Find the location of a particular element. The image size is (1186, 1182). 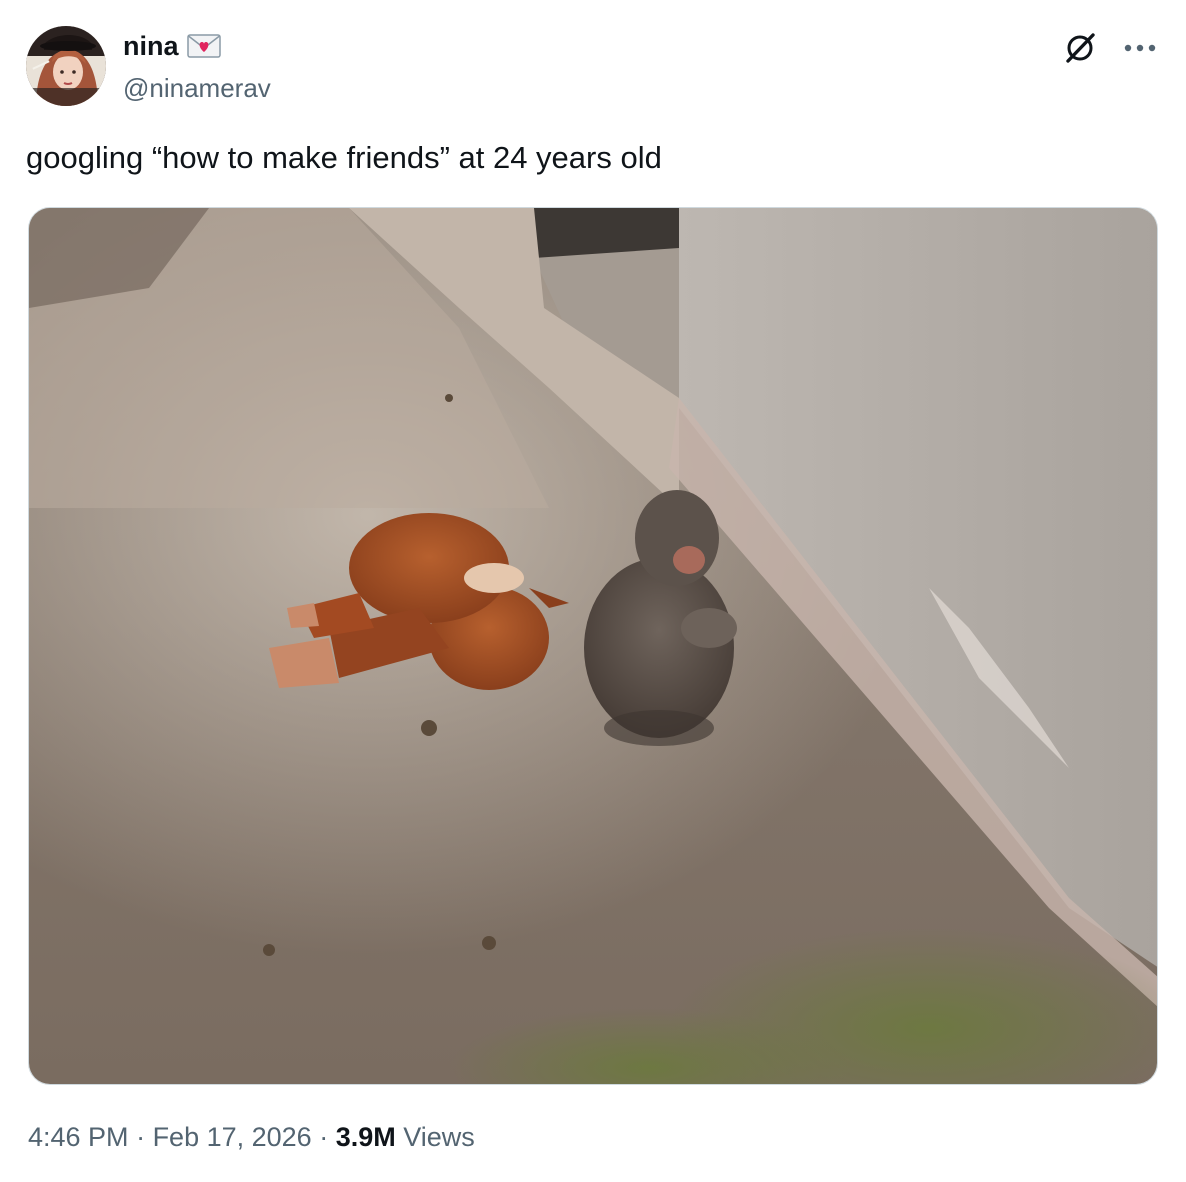

display-name: nina is located at coordinates (151, 46).